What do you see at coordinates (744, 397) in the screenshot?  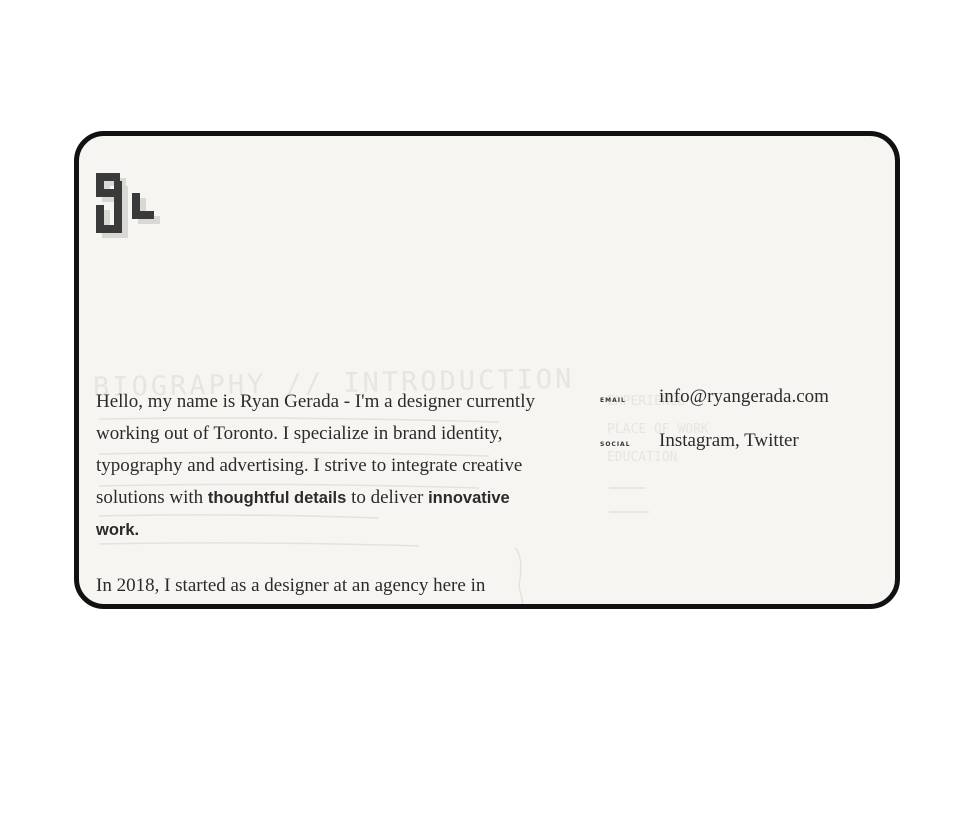 I see `email-link: info@ryangerada.com` at bounding box center [744, 397].